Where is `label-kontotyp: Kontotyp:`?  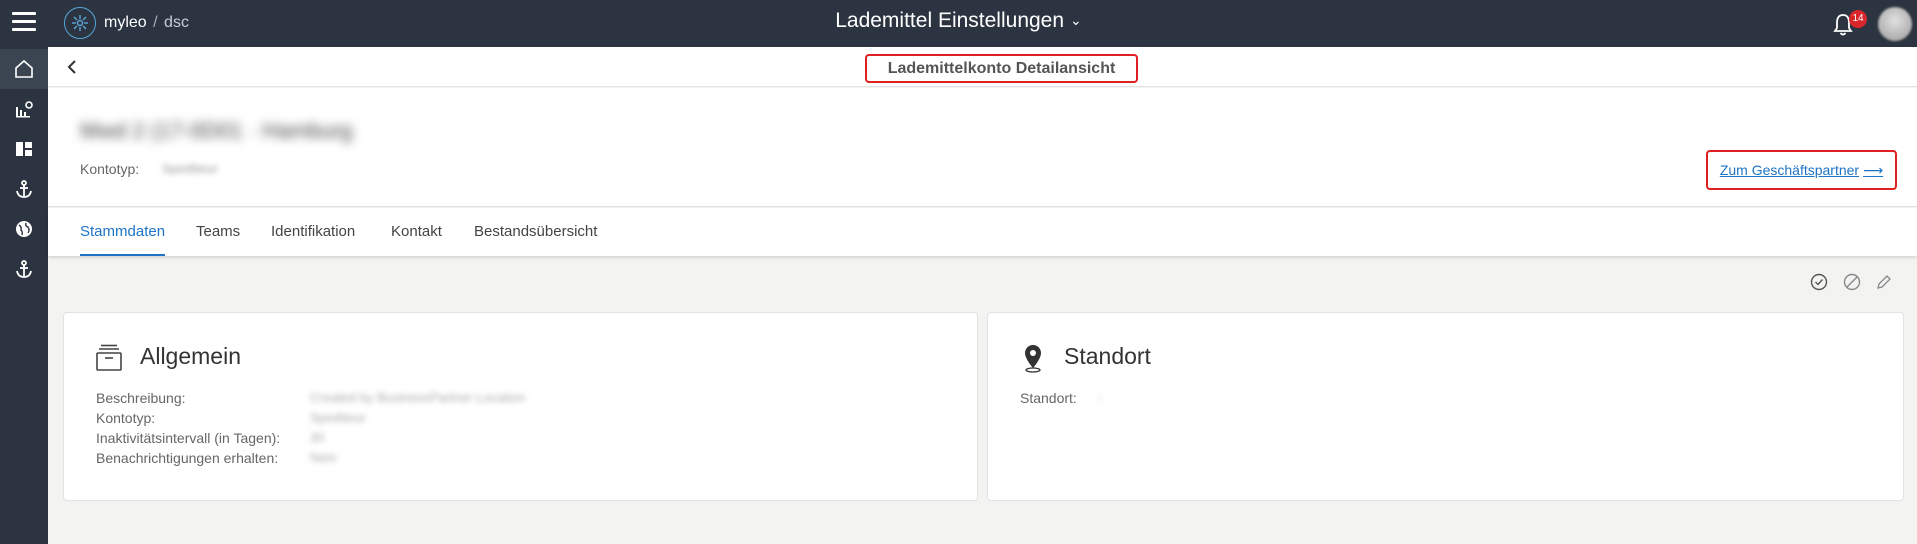 label-kontotyp: Kontotyp: is located at coordinates (126, 418).